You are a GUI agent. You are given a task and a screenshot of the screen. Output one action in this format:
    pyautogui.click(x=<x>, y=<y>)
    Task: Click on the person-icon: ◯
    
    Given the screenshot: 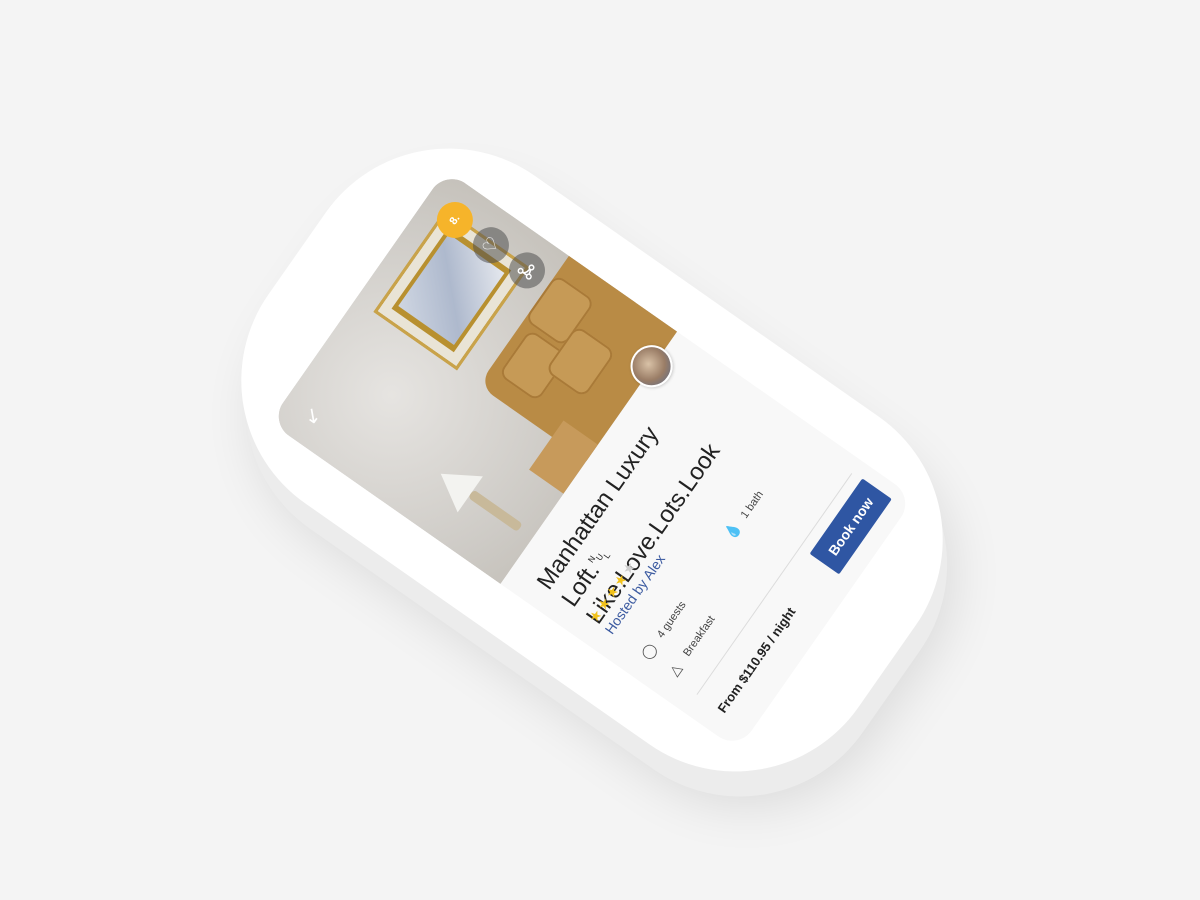 What is the action you would take?
    pyautogui.click(x=648, y=651)
    